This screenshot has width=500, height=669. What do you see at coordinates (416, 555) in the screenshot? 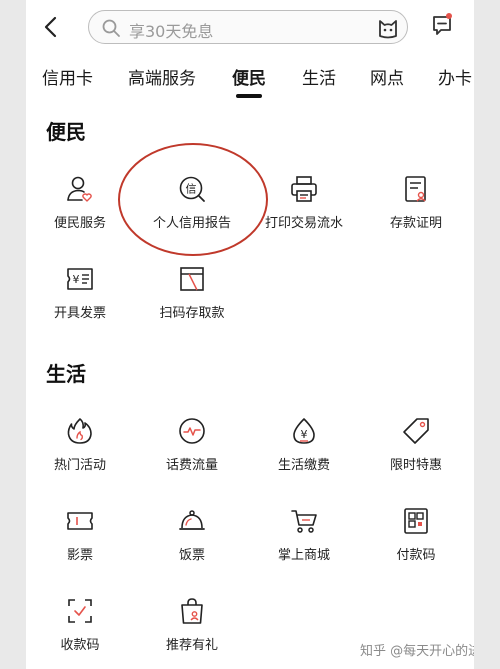
I see `grid-item-label: 付款码` at bounding box center [416, 555].